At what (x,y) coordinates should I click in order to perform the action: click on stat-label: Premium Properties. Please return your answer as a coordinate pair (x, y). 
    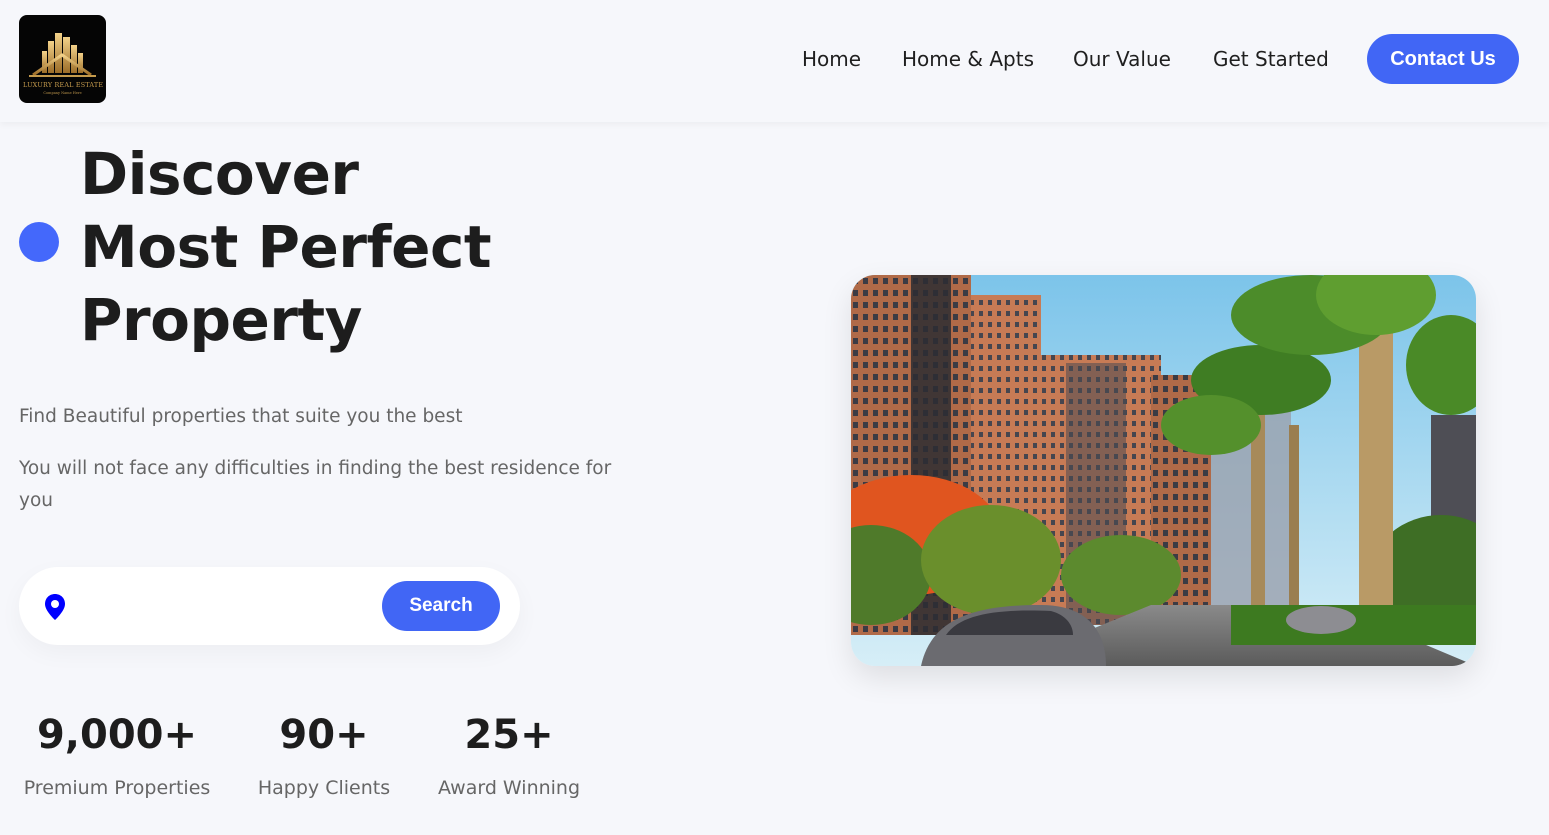
    Looking at the image, I should click on (117, 788).